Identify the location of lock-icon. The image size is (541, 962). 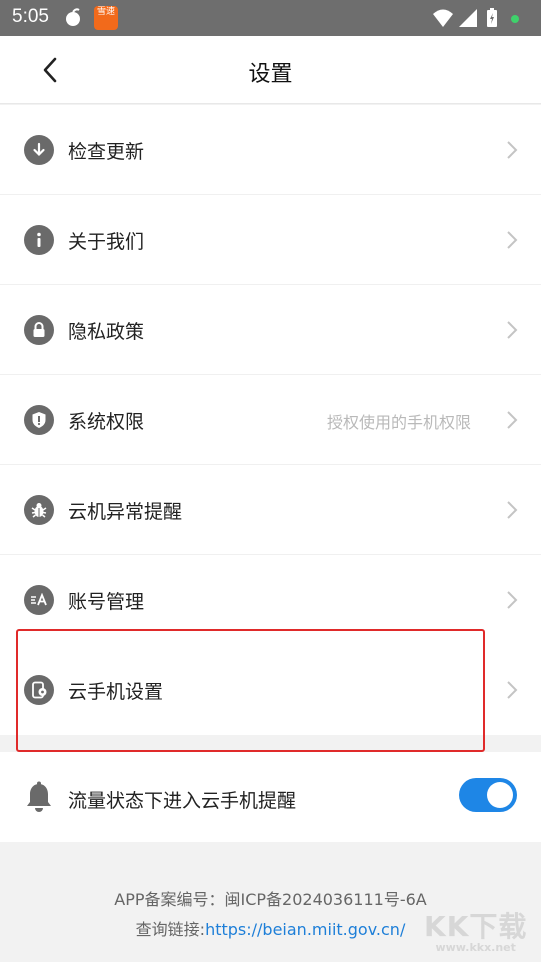
(39, 330).